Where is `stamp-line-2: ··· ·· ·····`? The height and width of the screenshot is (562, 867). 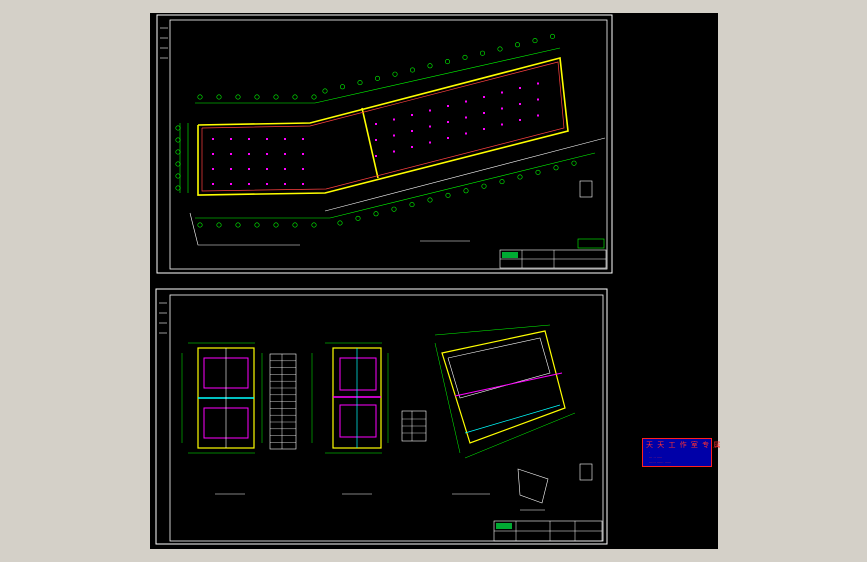
stamp-line-2: ··· ·· ····· is located at coordinates (656, 458).